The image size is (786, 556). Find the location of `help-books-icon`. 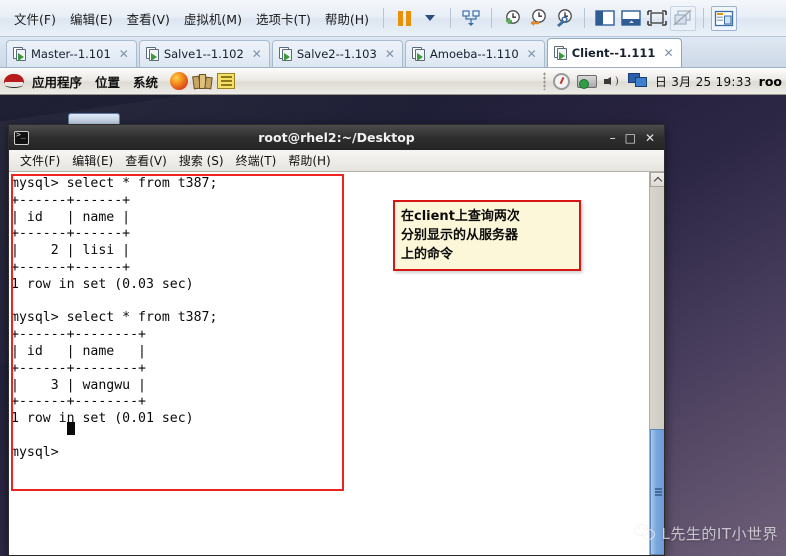

help-books-icon is located at coordinates (202, 81).